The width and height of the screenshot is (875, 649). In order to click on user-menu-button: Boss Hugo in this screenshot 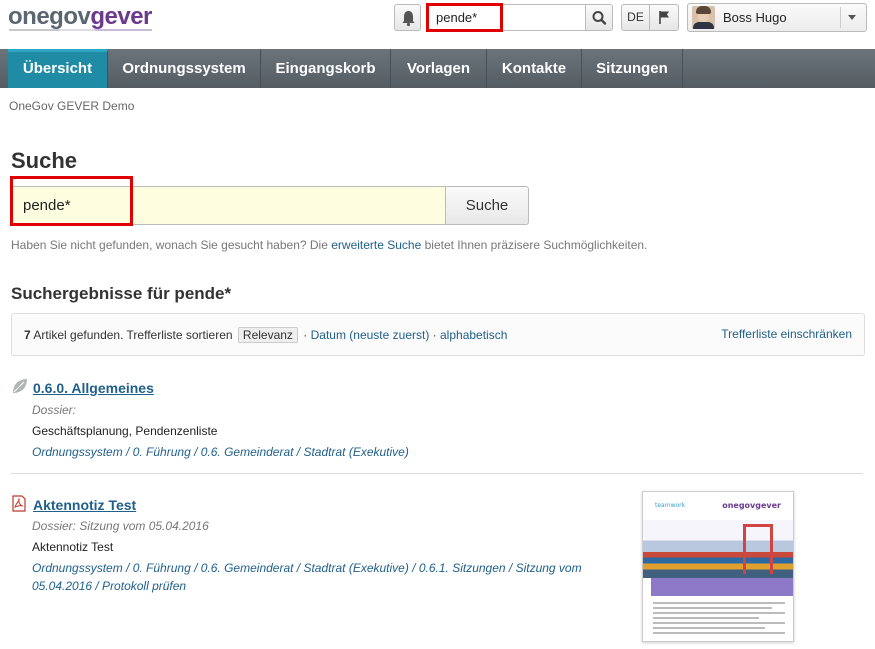, I will do `click(777, 17)`.